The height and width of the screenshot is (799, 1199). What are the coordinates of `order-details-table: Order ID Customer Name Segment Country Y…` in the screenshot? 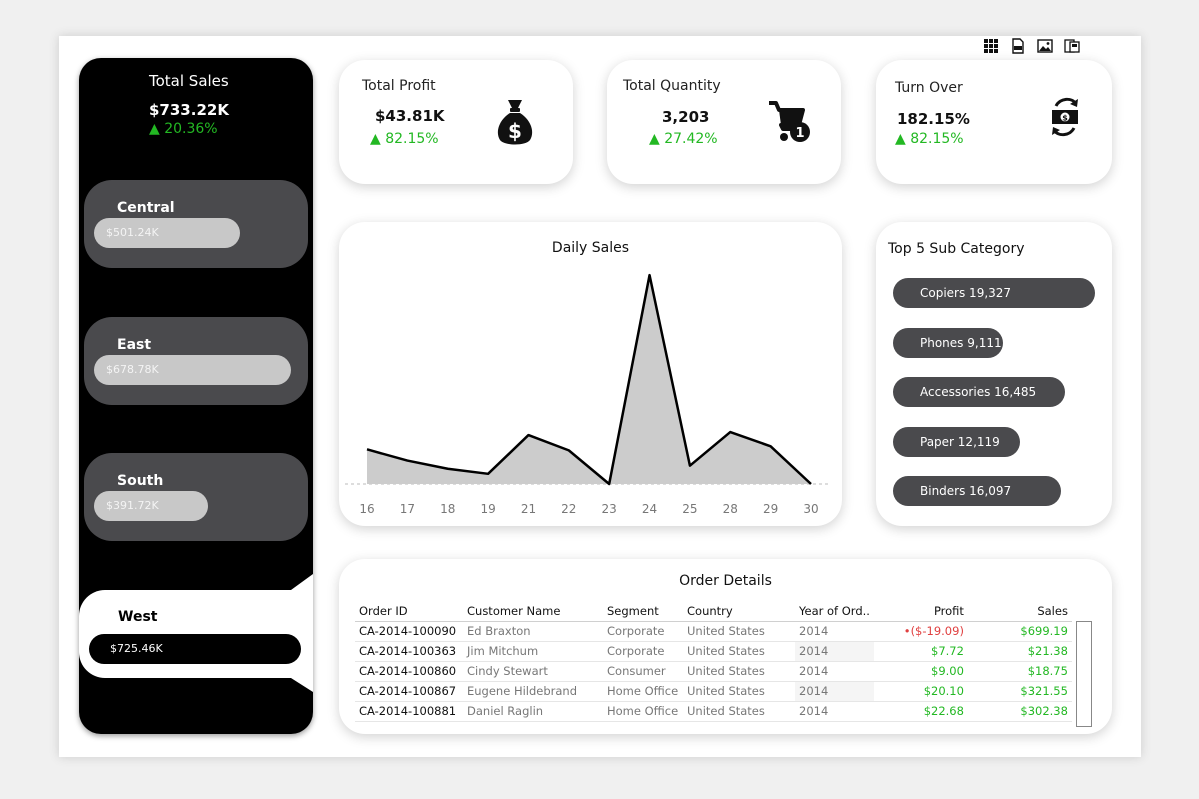 It's located at (713, 661).